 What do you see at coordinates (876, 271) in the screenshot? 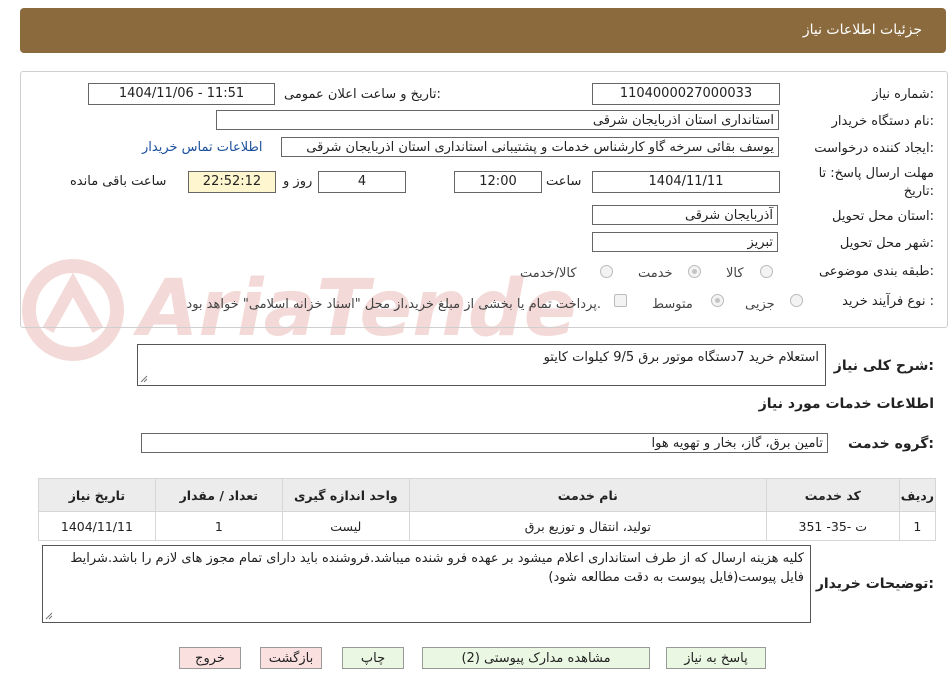
I see `category-label: طبقه بندی موضوعی:` at bounding box center [876, 271].